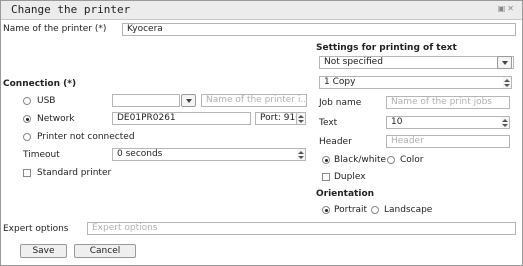  Describe the element at coordinates (328, 123) in the screenshot. I see `text-size-label: Text` at that location.